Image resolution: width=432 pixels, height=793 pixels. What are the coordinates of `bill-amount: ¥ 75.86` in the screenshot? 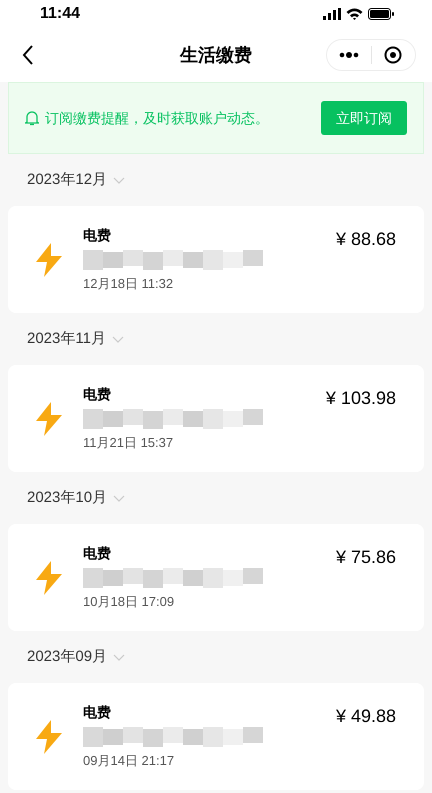 It's located at (366, 557).